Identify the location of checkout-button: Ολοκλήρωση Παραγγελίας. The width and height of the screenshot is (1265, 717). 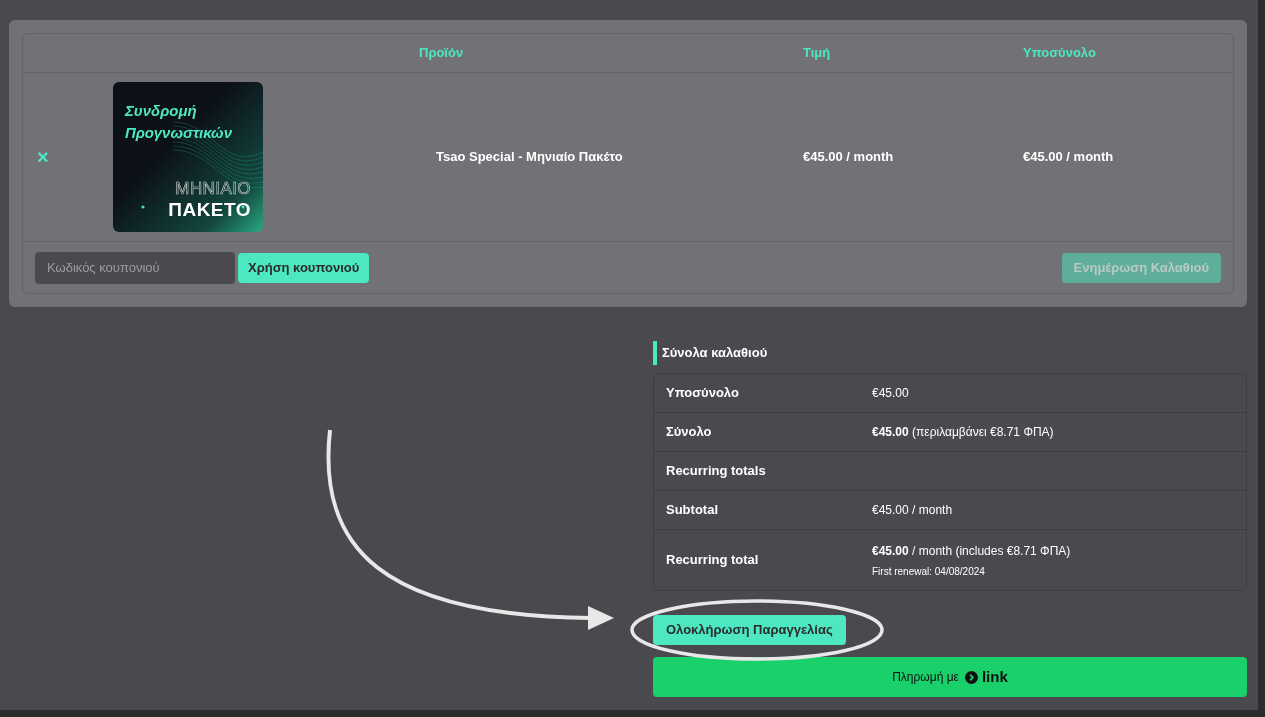
(749, 630).